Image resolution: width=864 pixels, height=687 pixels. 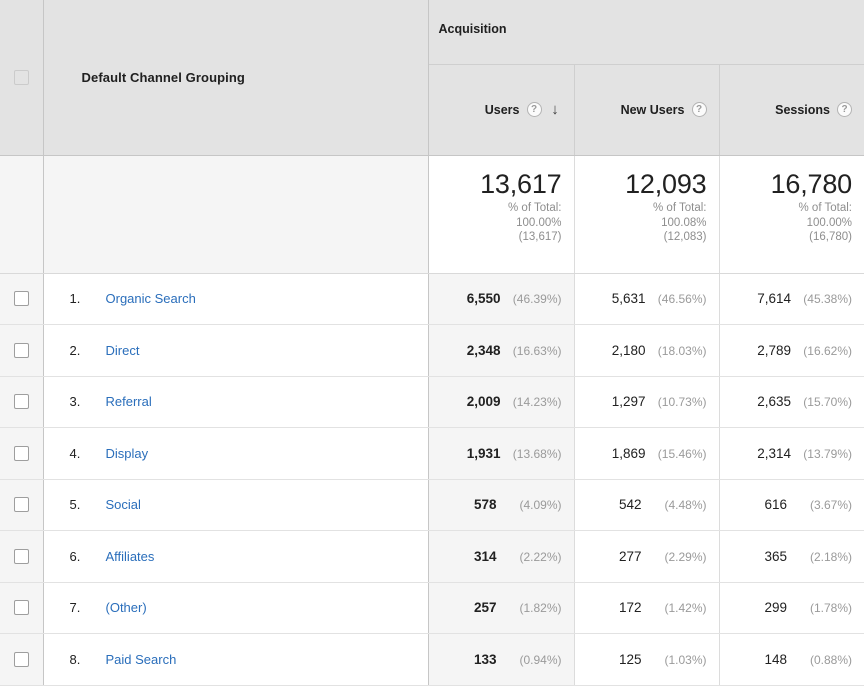 What do you see at coordinates (500, 214) in the screenshot?
I see `totals-users: 13,617 % of Total: 100.00% (13,617)` at bounding box center [500, 214].